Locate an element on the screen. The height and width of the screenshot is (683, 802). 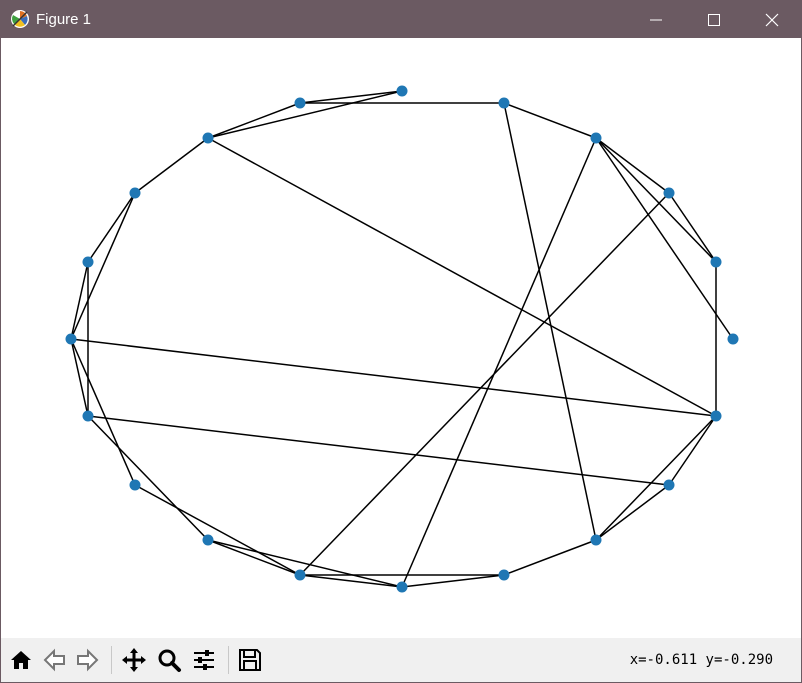
zoom-button is located at coordinates (169, 660).